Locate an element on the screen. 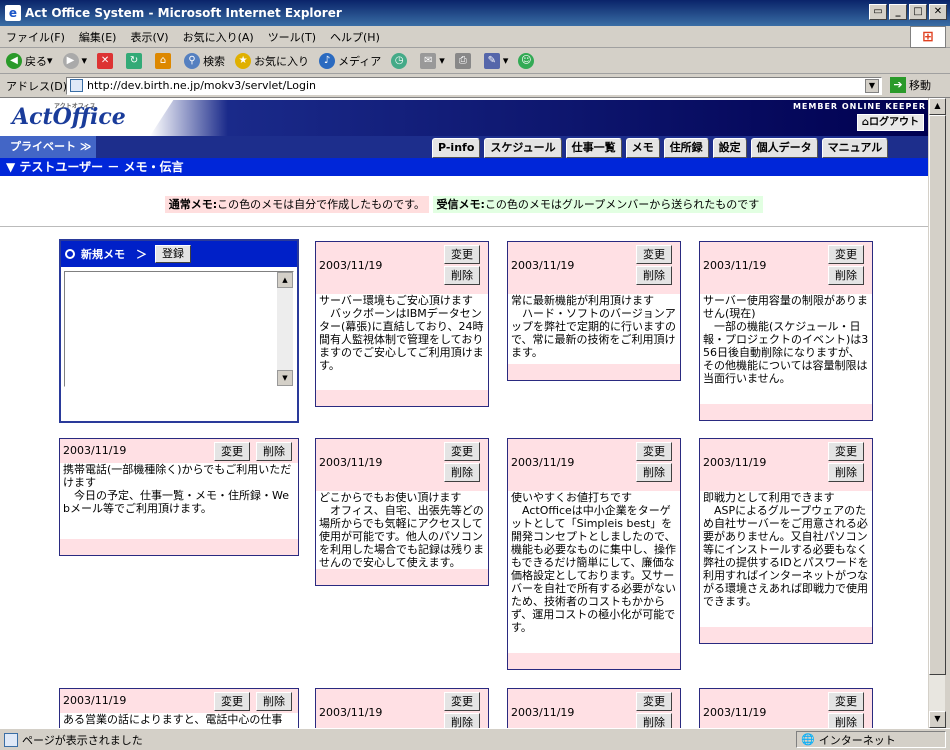 Image resolution: width=950 pixels, height=750 pixels. refresh-button: ↻ is located at coordinates (135, 60).